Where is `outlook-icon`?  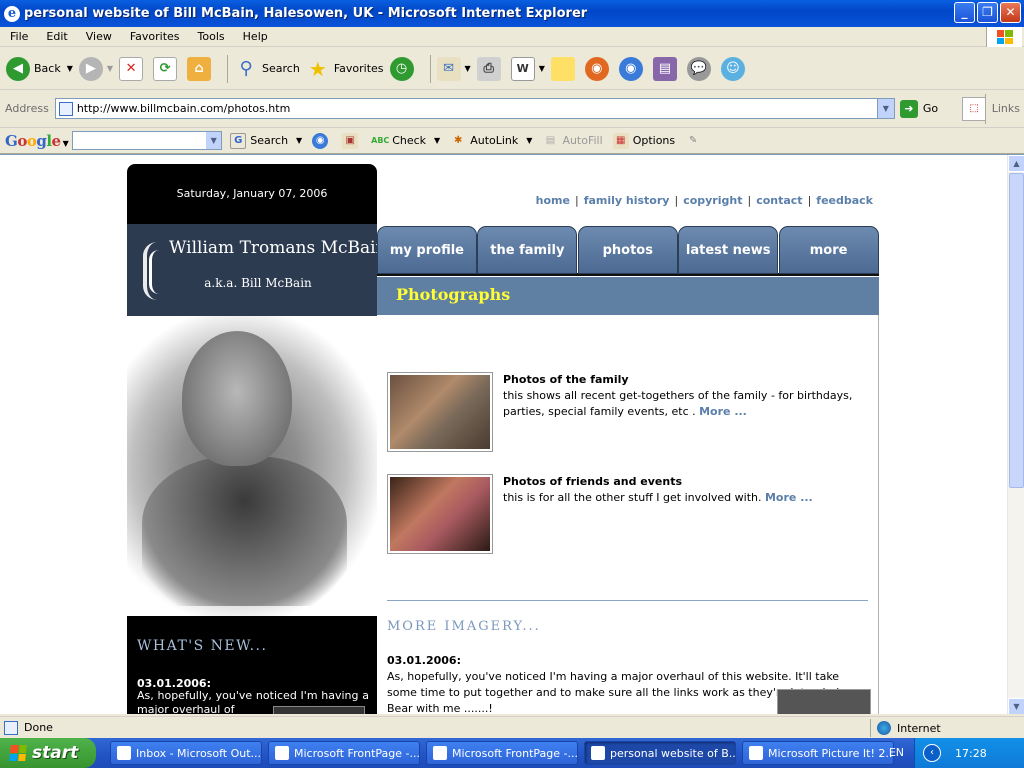
outlook-icon is located at coordinates (124, 753).